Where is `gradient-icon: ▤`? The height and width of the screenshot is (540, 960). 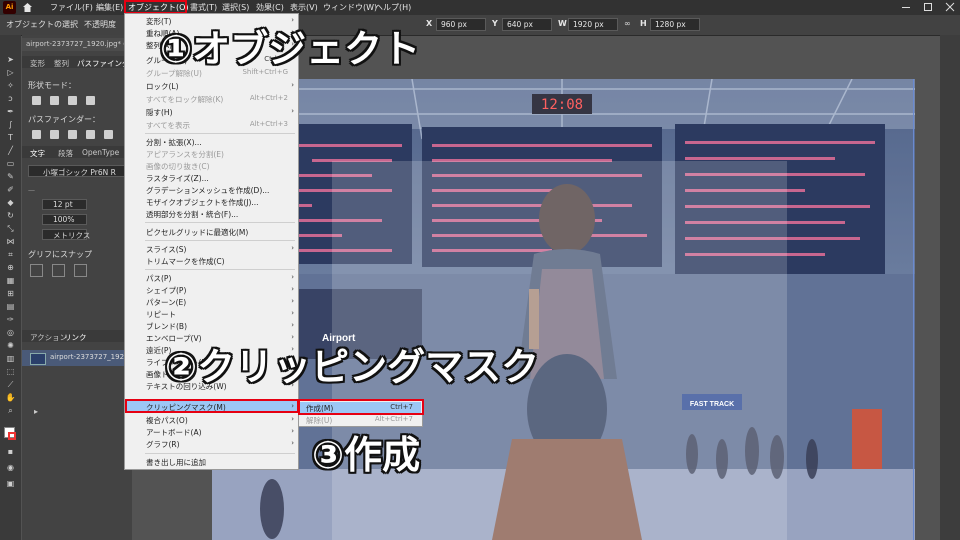 gradient-icon: ▤ is located at coordinates (10, 307).